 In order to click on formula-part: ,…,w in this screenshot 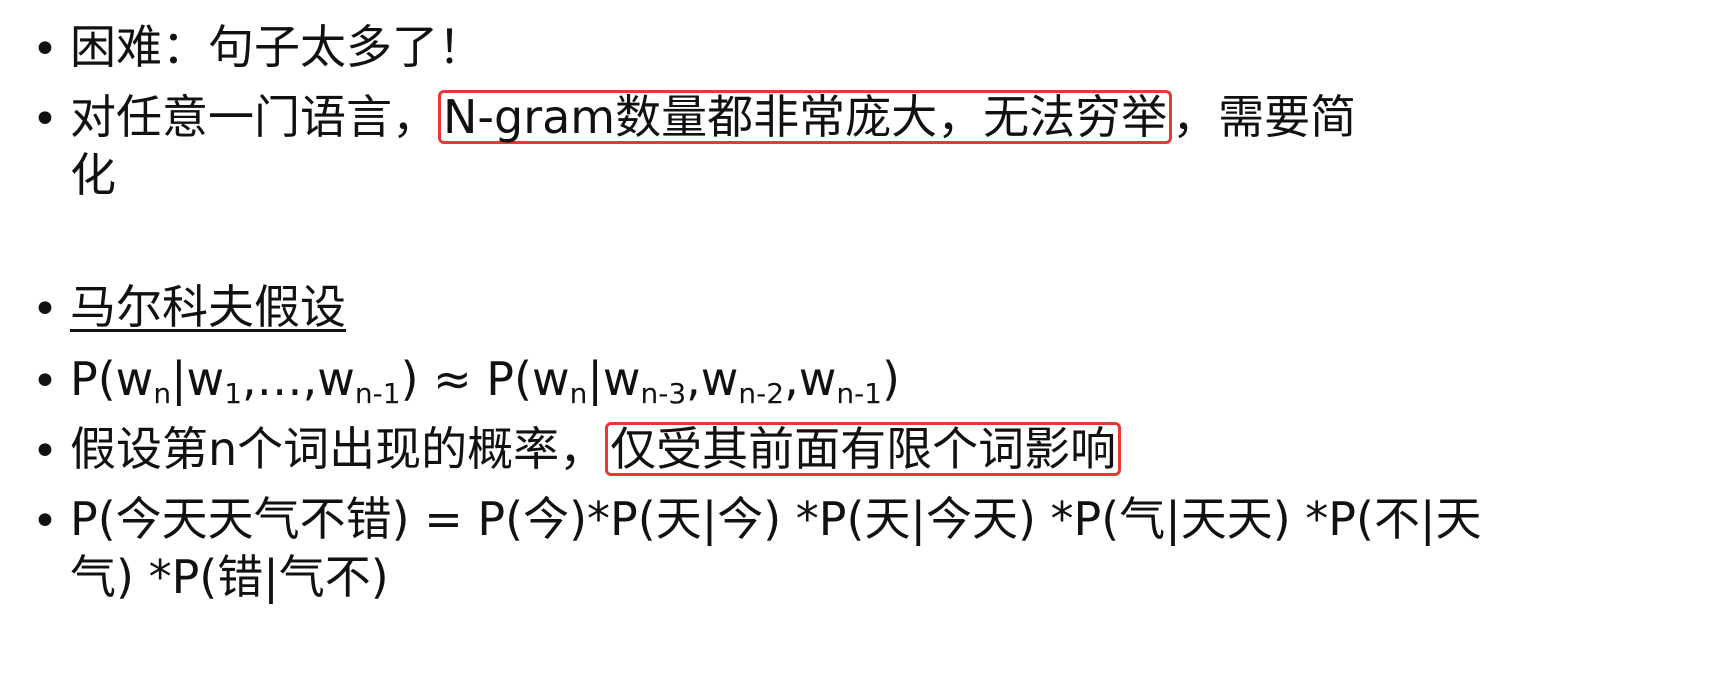, I will do `click(298, 379)`.